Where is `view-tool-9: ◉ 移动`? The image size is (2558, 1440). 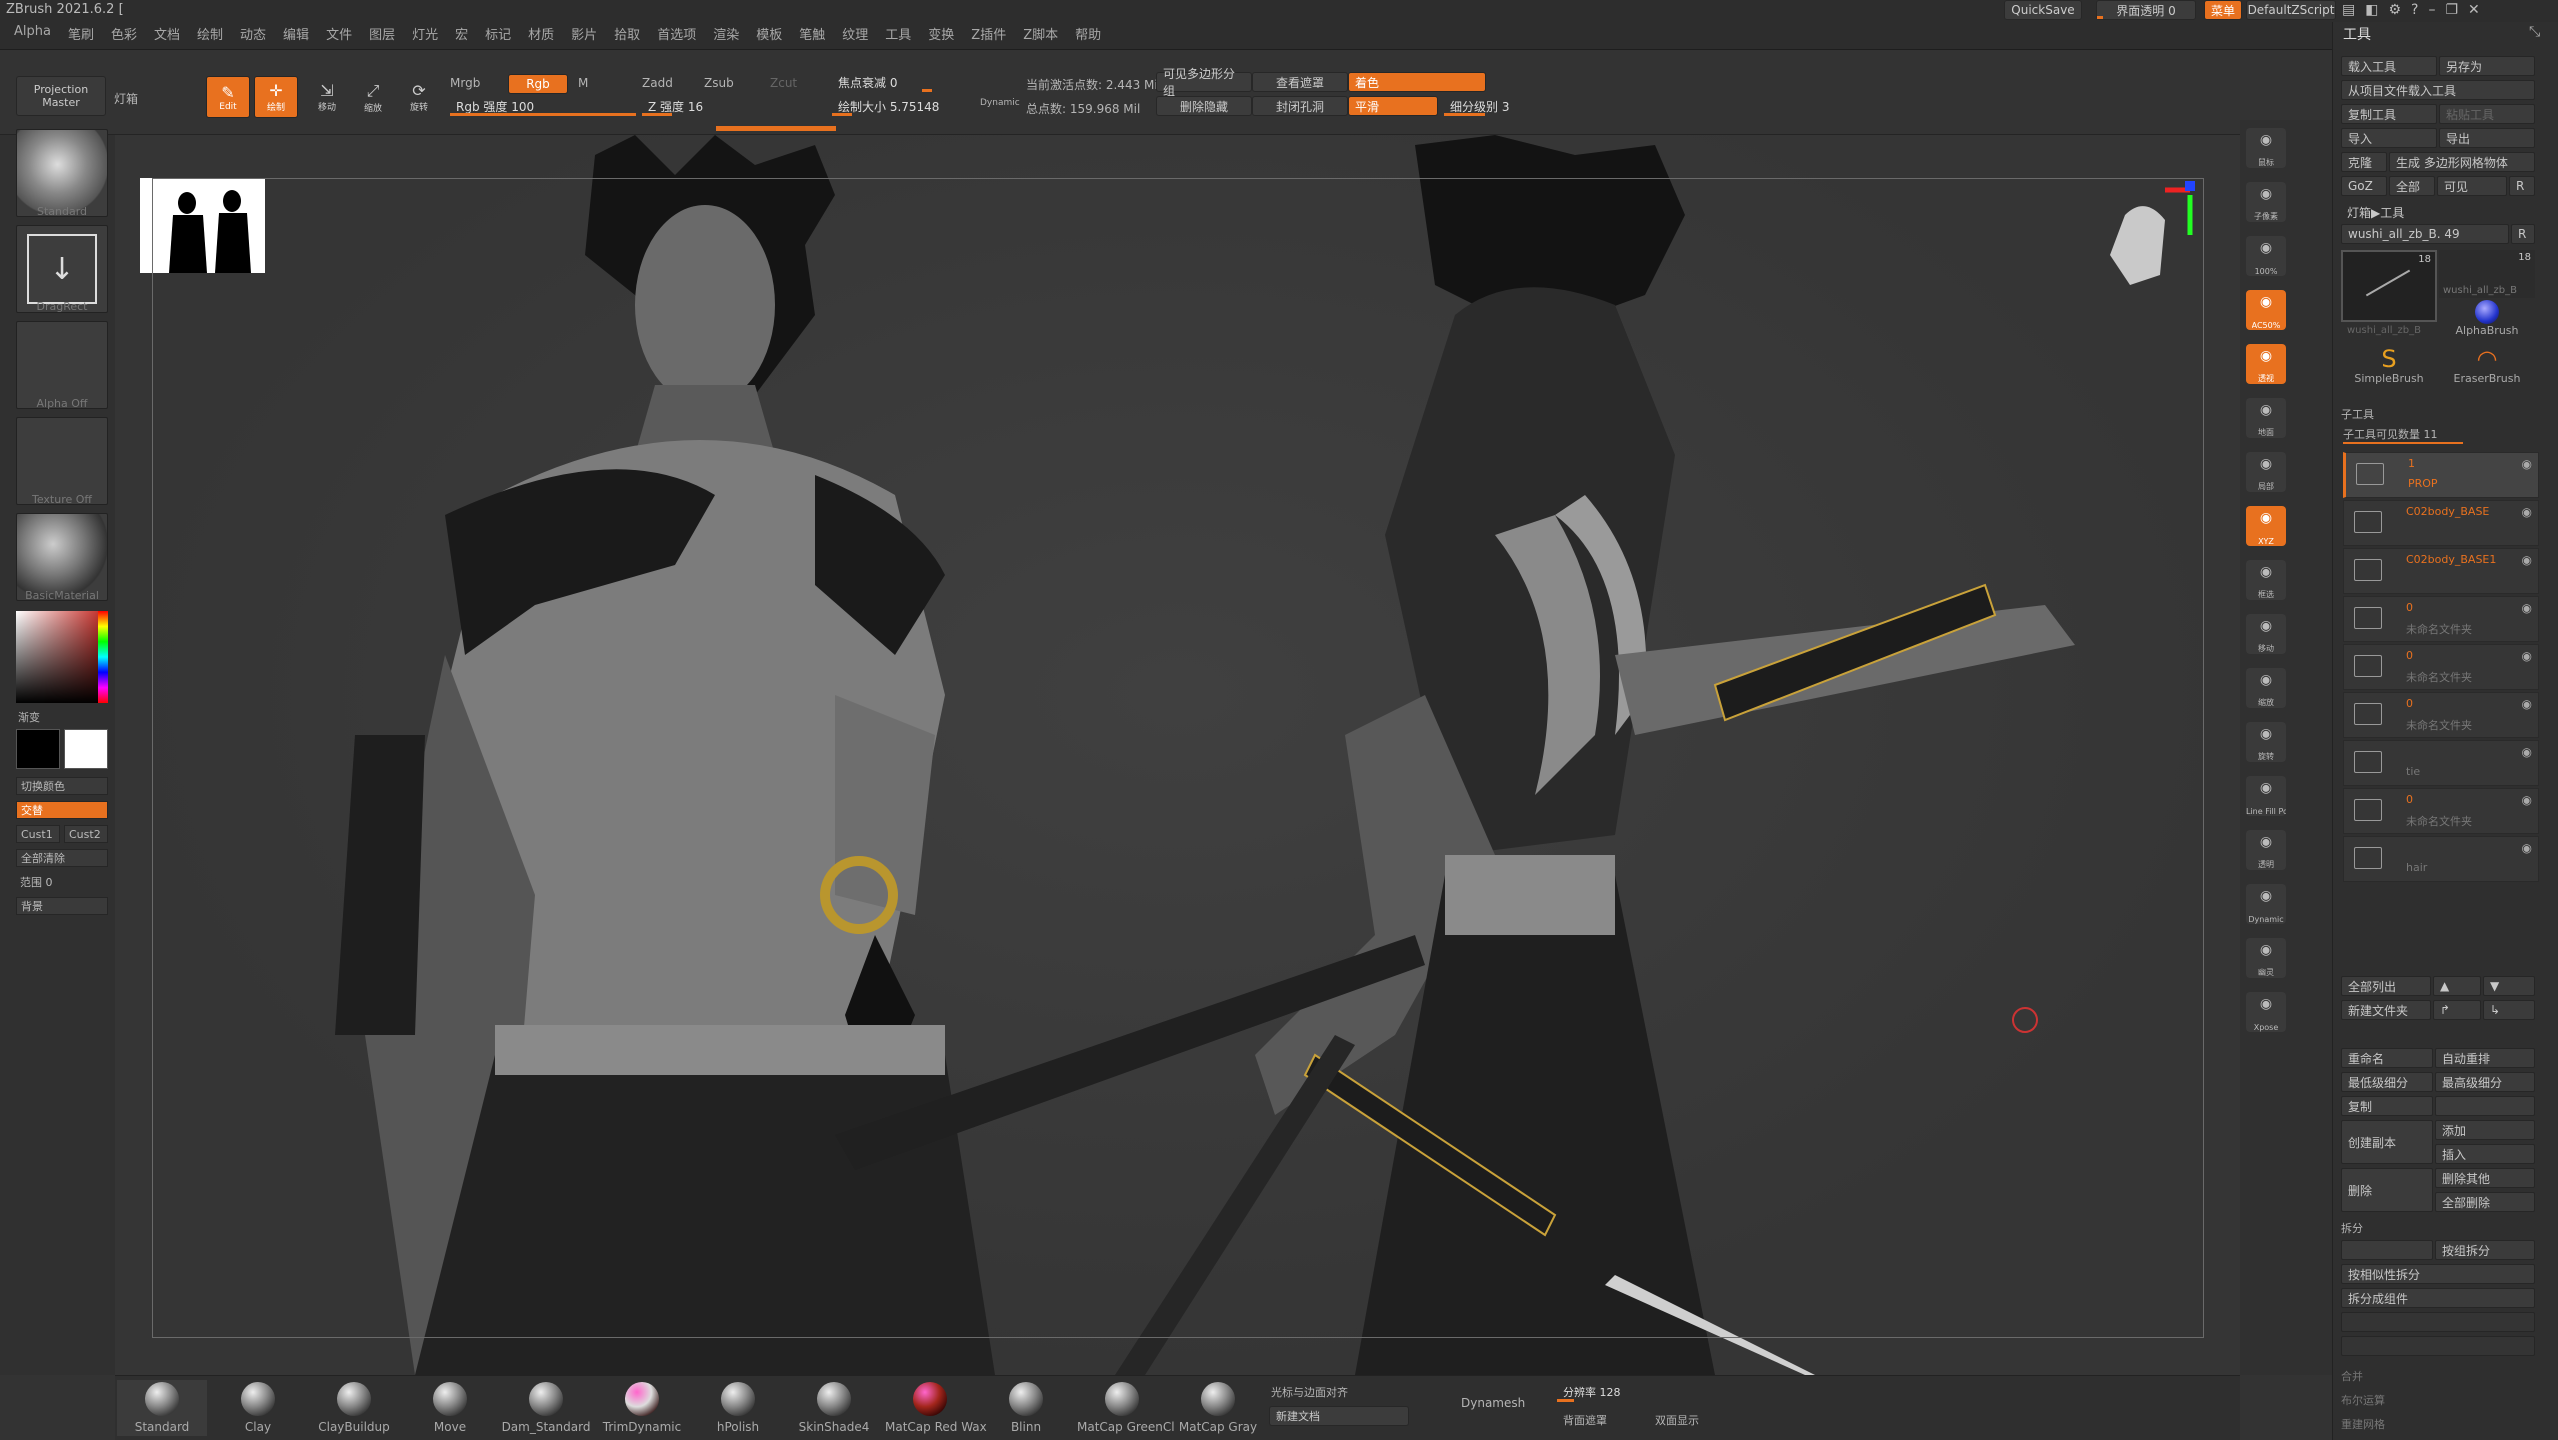
view-tool-9: ◉ 移动 is located at coordinates (2266, 634).